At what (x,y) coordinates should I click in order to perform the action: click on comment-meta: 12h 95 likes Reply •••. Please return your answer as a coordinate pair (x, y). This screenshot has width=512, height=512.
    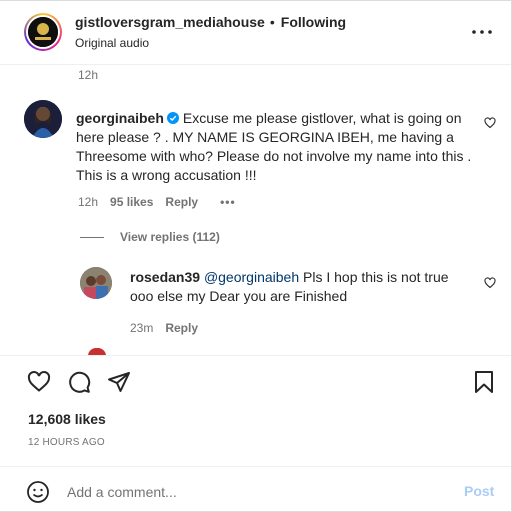
    Looking at the image, I should click on (157, 202).